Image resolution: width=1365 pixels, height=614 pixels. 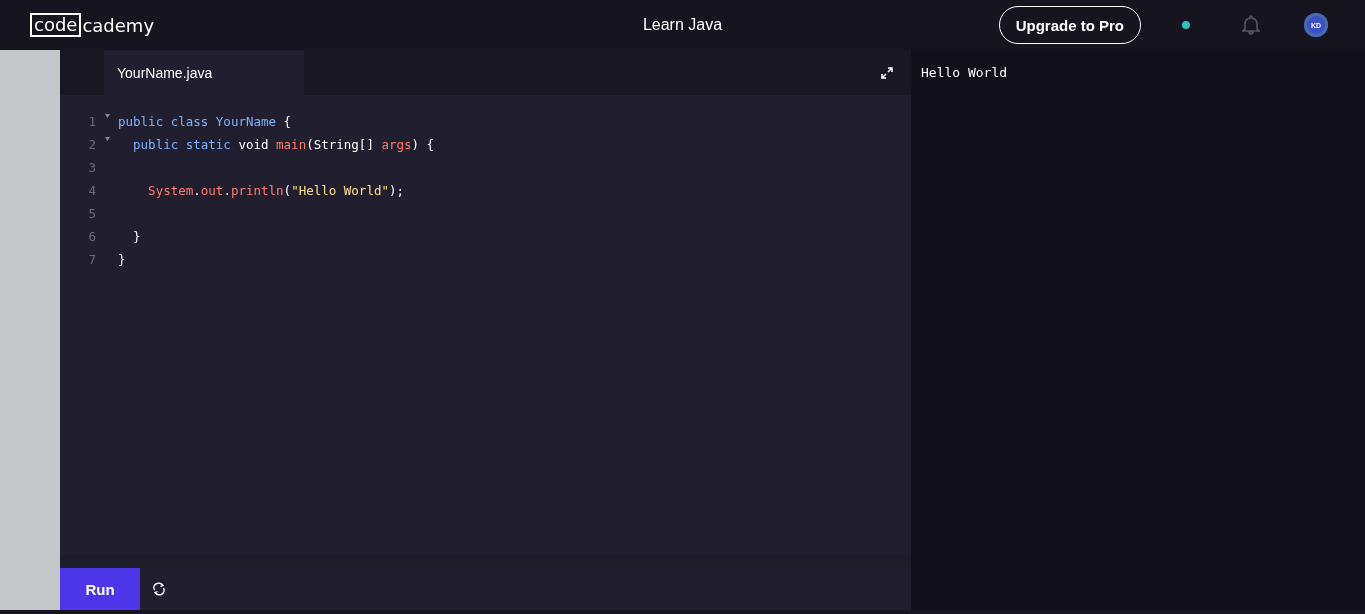 What do you see at coordinates (91, 121) in the screenshot?
I see `line-number: 1` at bounding box center [91, 121].